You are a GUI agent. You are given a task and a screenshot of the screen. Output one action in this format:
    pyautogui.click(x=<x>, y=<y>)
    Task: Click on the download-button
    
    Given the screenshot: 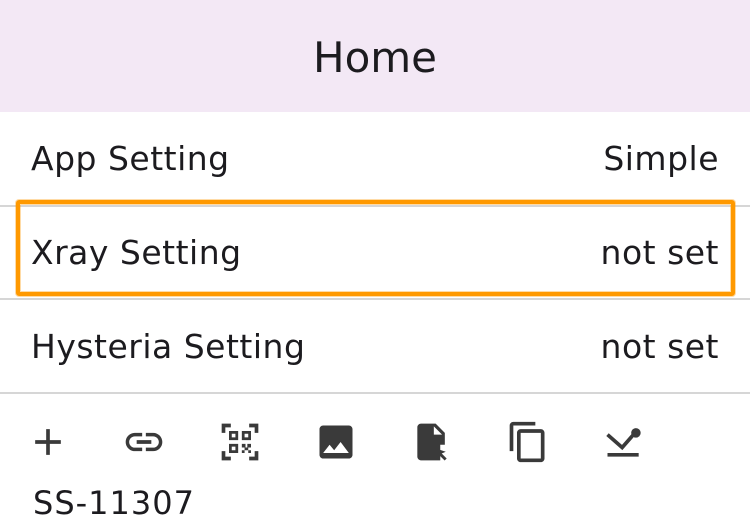 What is the action you would take?
    pyautogui.click(x=624, y=442)
    